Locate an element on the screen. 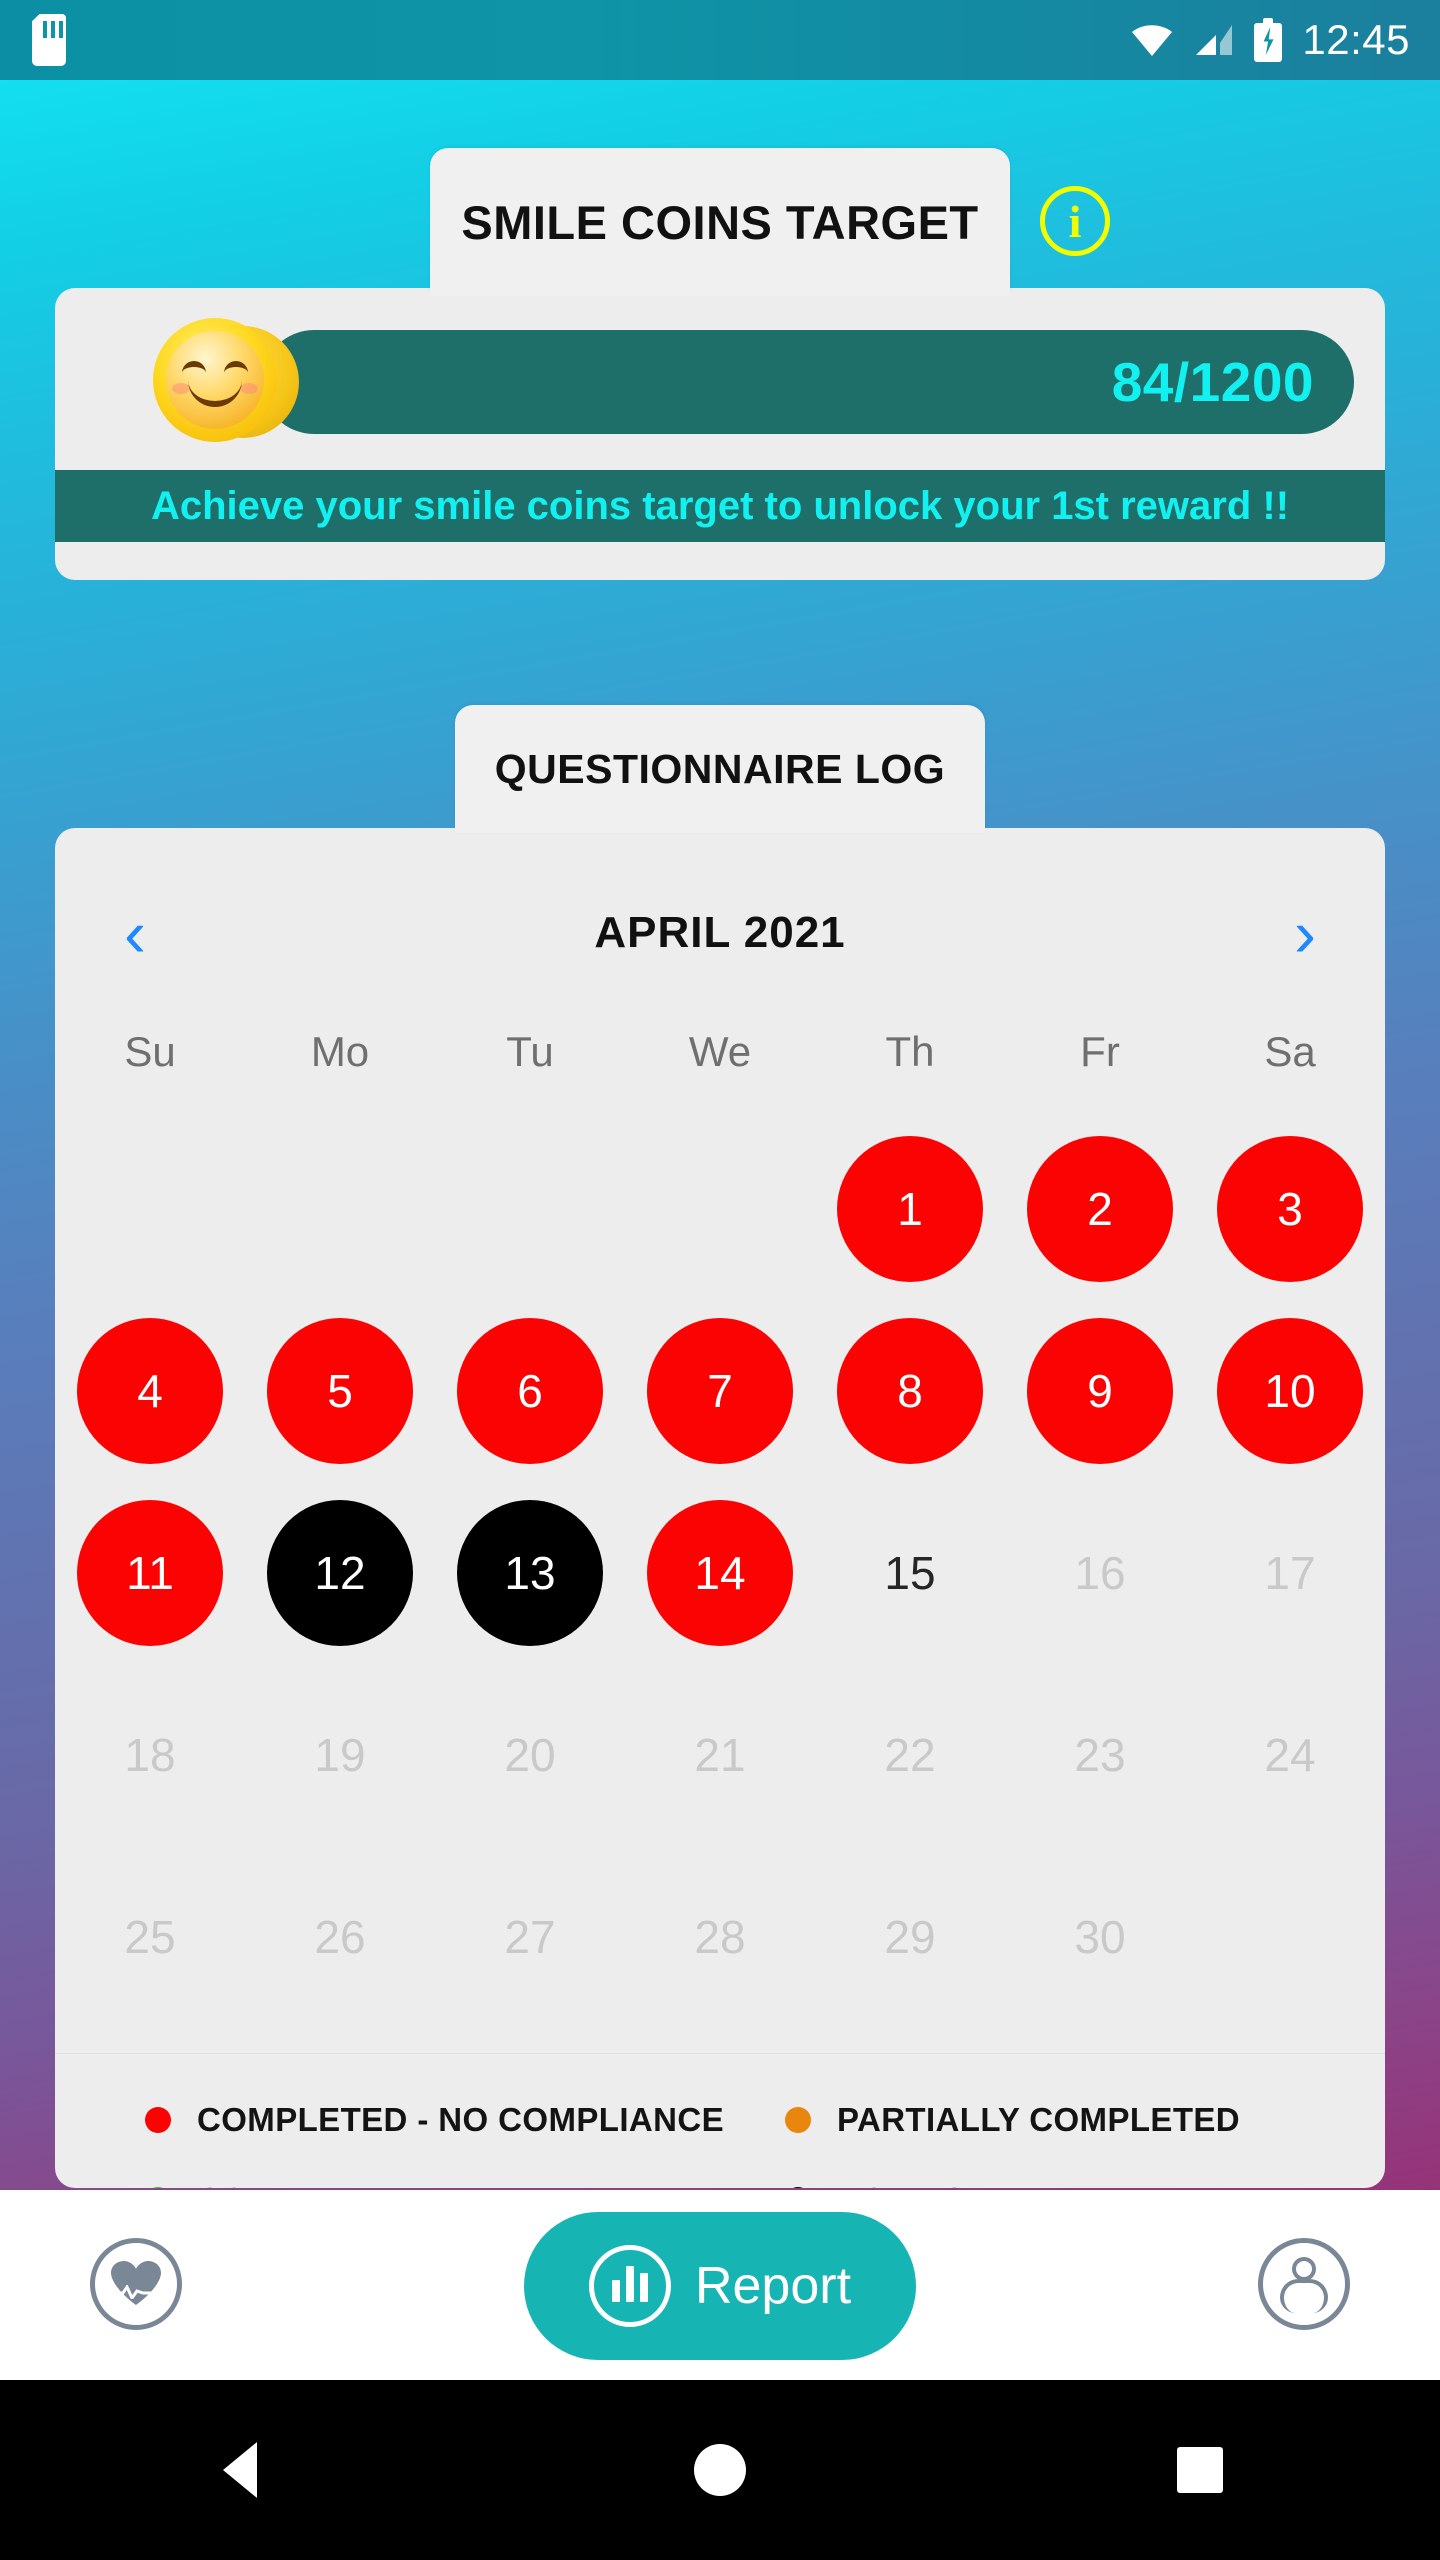 Image resolution: width=1440 pixels, height=2560 pixels. calendar-cell: 13 is located at coordinates (530, 1573).